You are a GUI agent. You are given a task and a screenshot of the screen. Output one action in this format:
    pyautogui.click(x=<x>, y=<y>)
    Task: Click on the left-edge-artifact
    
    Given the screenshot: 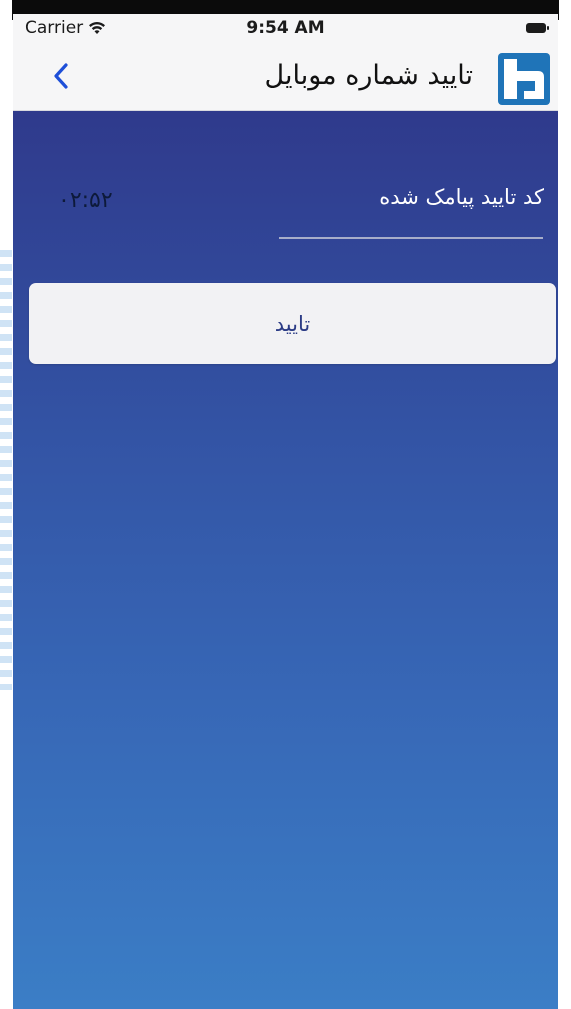 What is the action you would take?
    pyautogui.click(x=6, y=470)
    